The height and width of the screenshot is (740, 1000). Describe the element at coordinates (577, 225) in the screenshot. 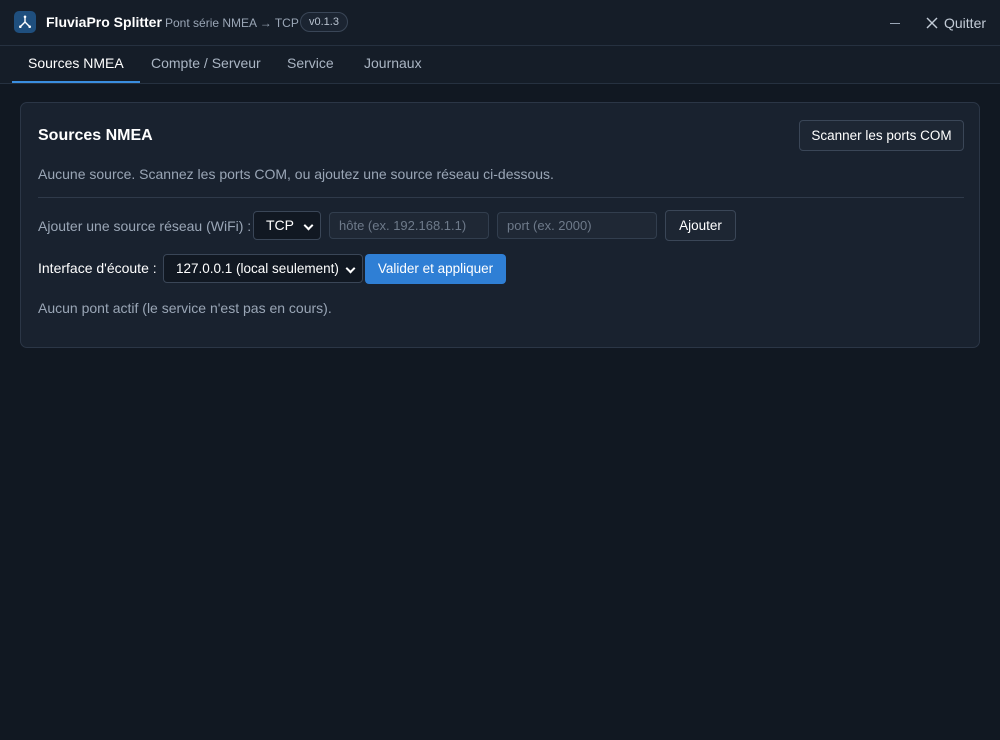

I see `port-input` at that location.